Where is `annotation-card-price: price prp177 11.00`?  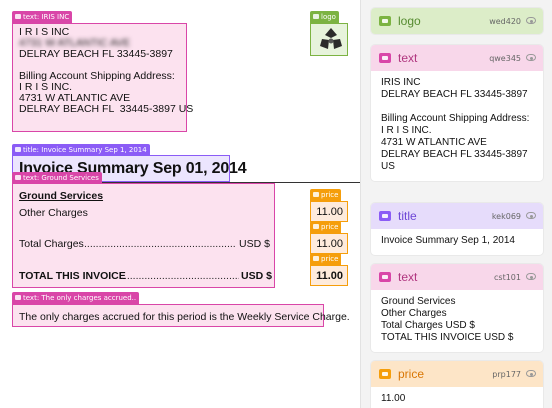 annotation-card-price: price prp177 11.00 is located at coordinates (457, 384).